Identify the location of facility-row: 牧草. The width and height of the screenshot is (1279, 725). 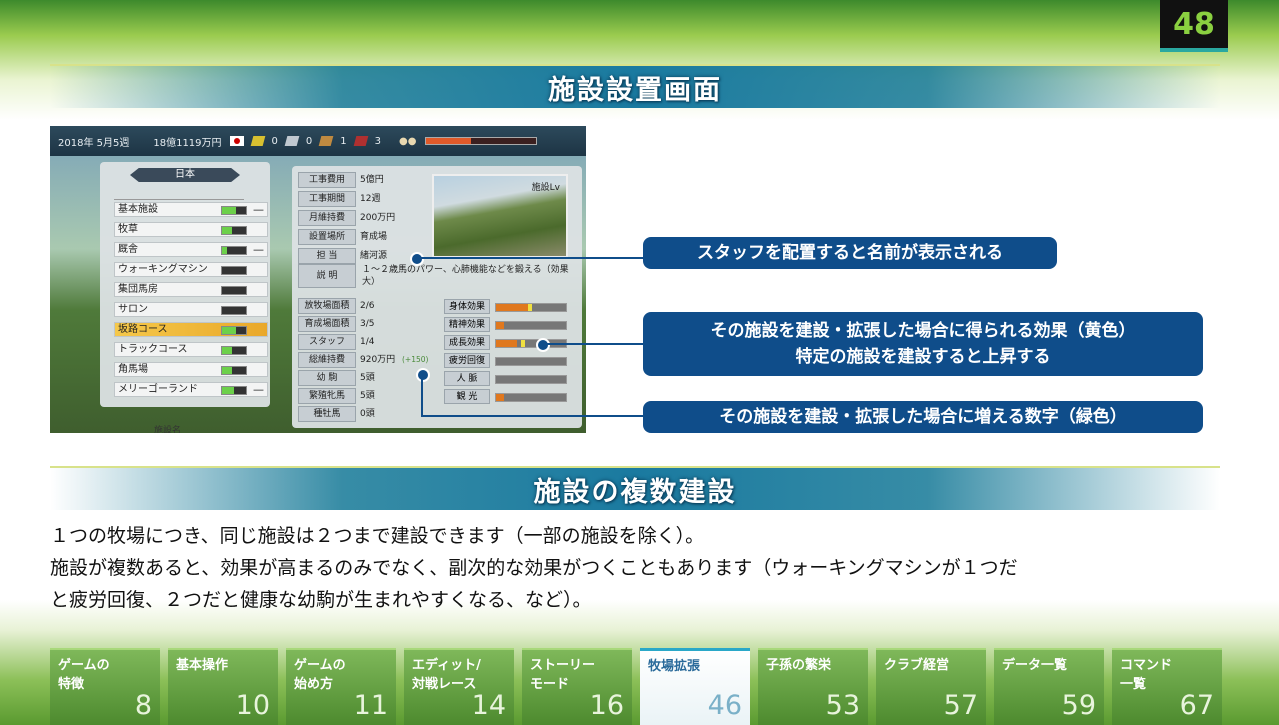
(191, 229).